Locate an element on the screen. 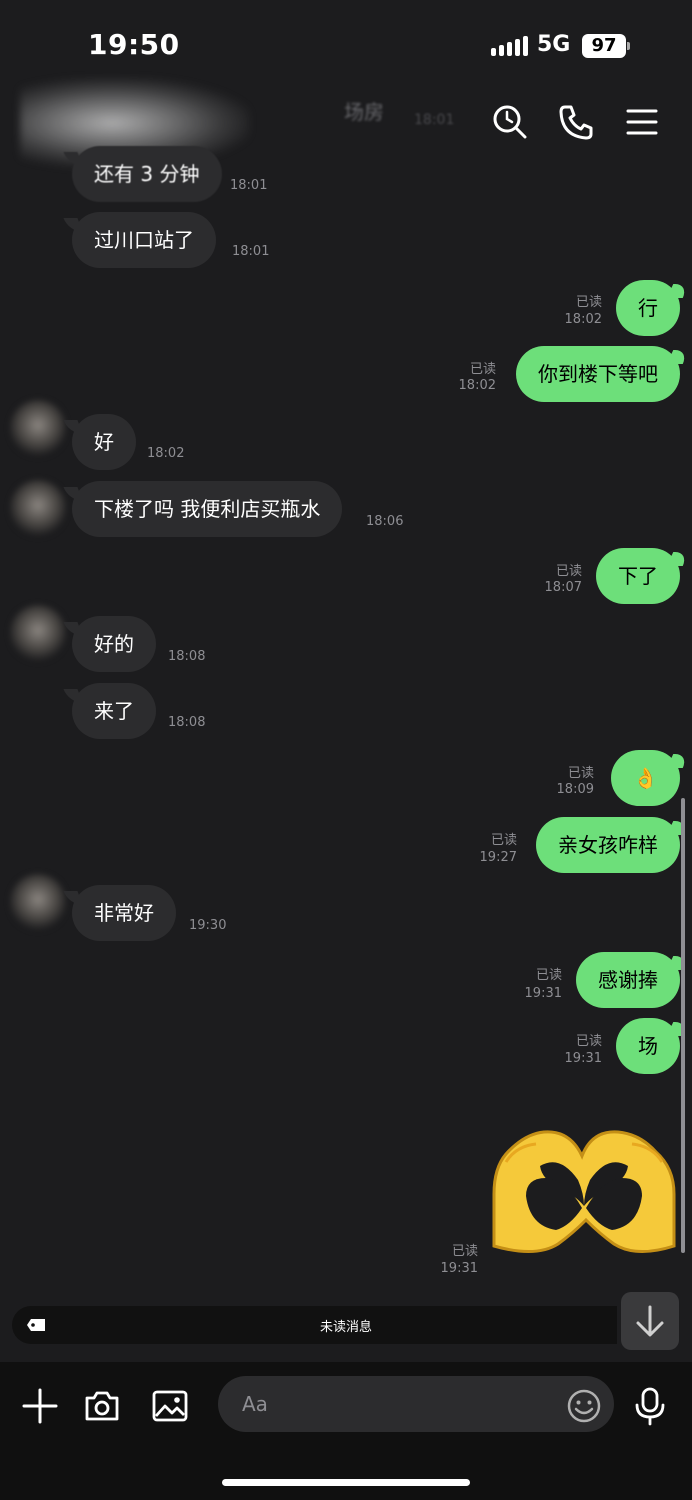 The image size is (692, 1500). incoming-message-bubble: 下楼了吗 我便利店买瓶水 is located at coordinates (207, 509).